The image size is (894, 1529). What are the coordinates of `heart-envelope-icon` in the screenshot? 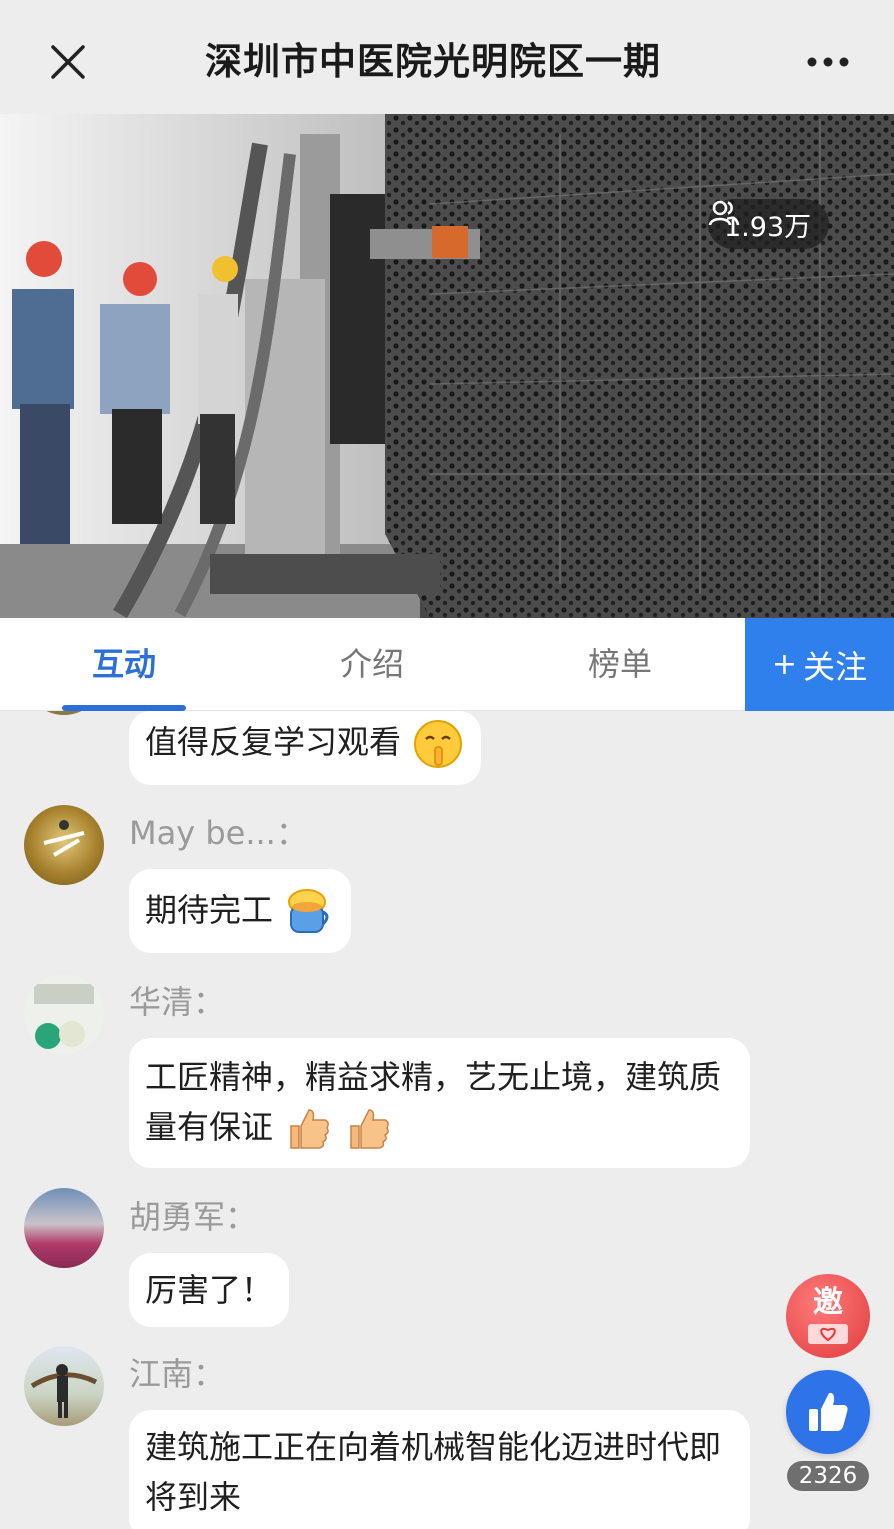 It's located at (828, 1334).